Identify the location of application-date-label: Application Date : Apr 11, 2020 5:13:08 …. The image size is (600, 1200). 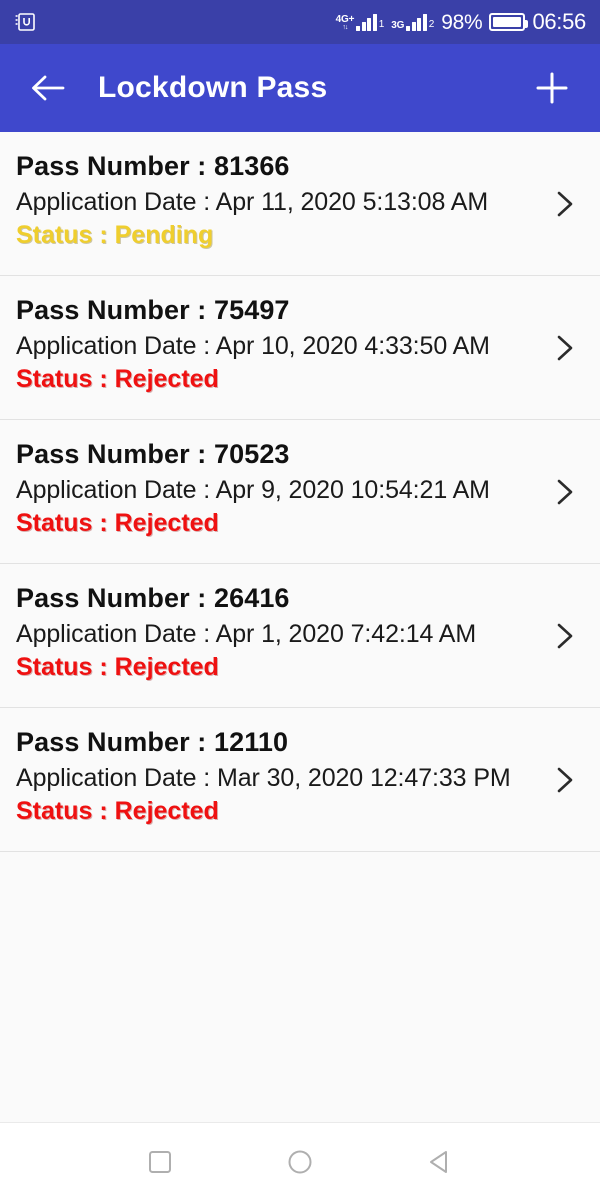
(252, 201).